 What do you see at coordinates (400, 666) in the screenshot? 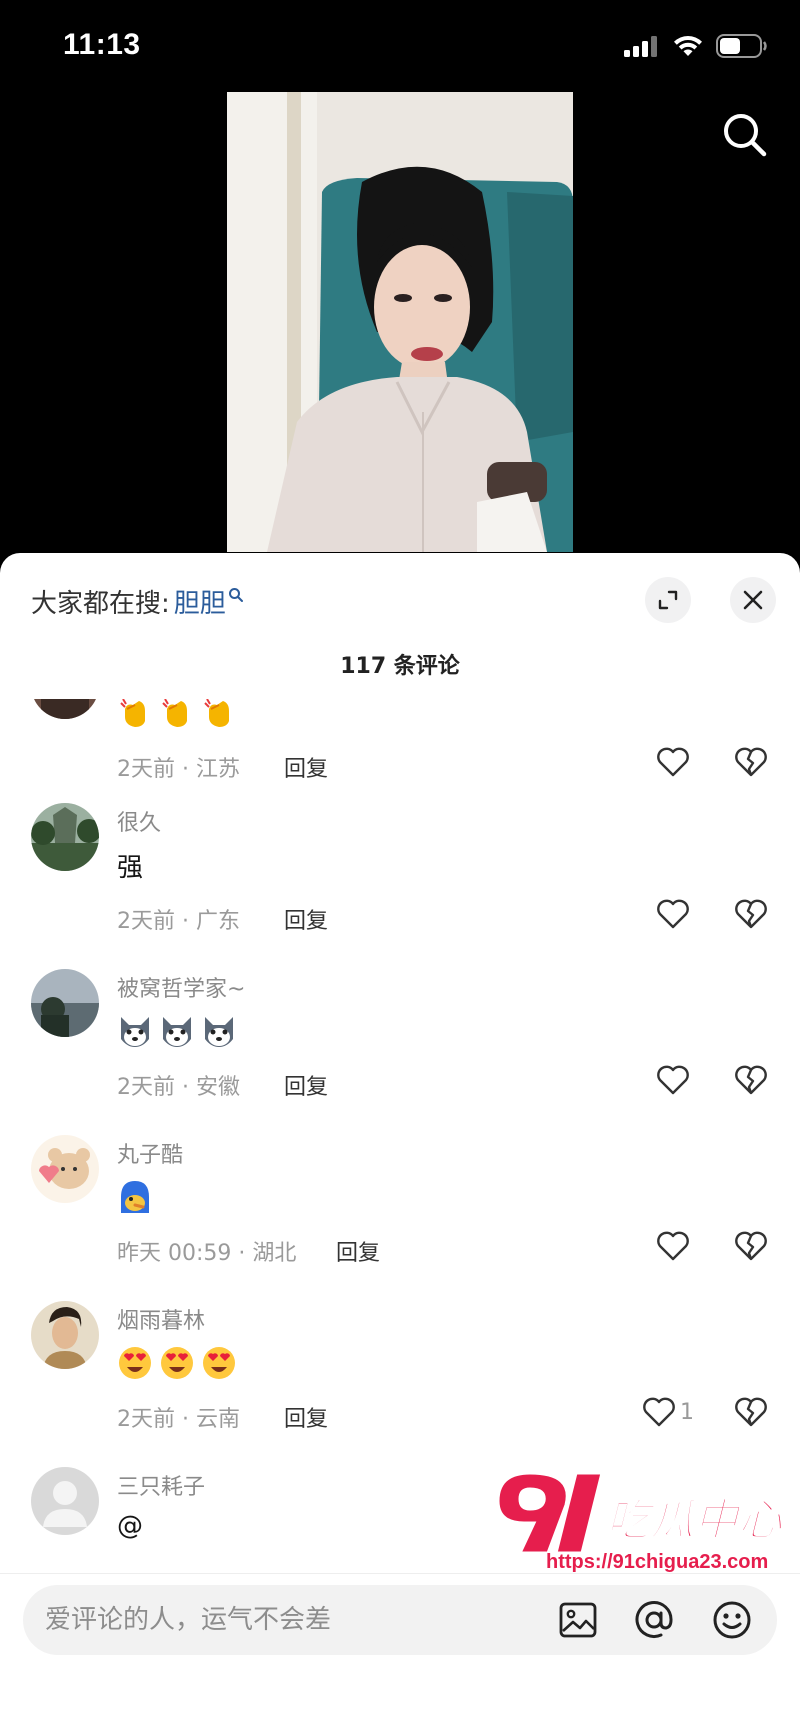
I see `comment-count: 117 条评论` at bounding box center [400, 666].